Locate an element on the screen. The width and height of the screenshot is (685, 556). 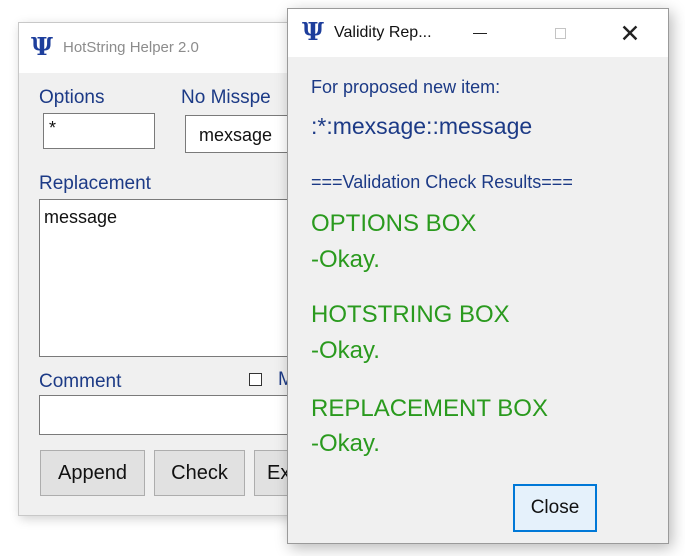
replacement-label: Replacement is located at coordinates (95, 183).